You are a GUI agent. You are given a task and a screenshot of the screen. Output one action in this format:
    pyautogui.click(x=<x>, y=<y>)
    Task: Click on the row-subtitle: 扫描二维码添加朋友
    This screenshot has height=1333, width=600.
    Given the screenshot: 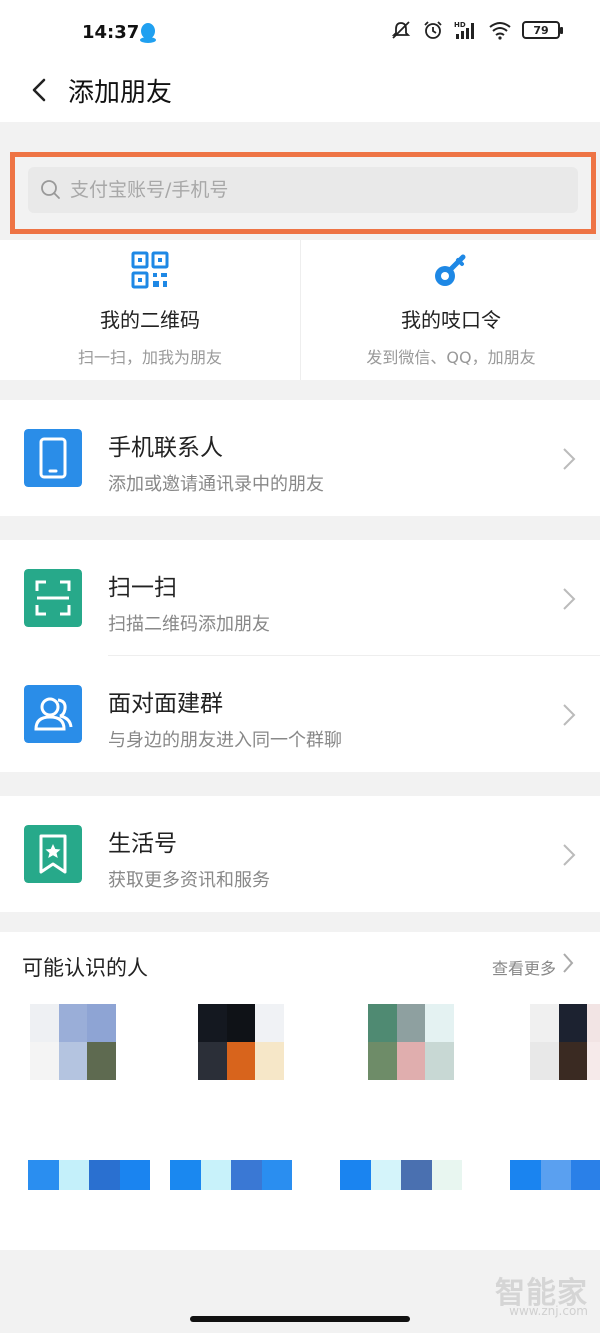 What is the action you would take?
    pyautogui.click(x=189, y=624)
    